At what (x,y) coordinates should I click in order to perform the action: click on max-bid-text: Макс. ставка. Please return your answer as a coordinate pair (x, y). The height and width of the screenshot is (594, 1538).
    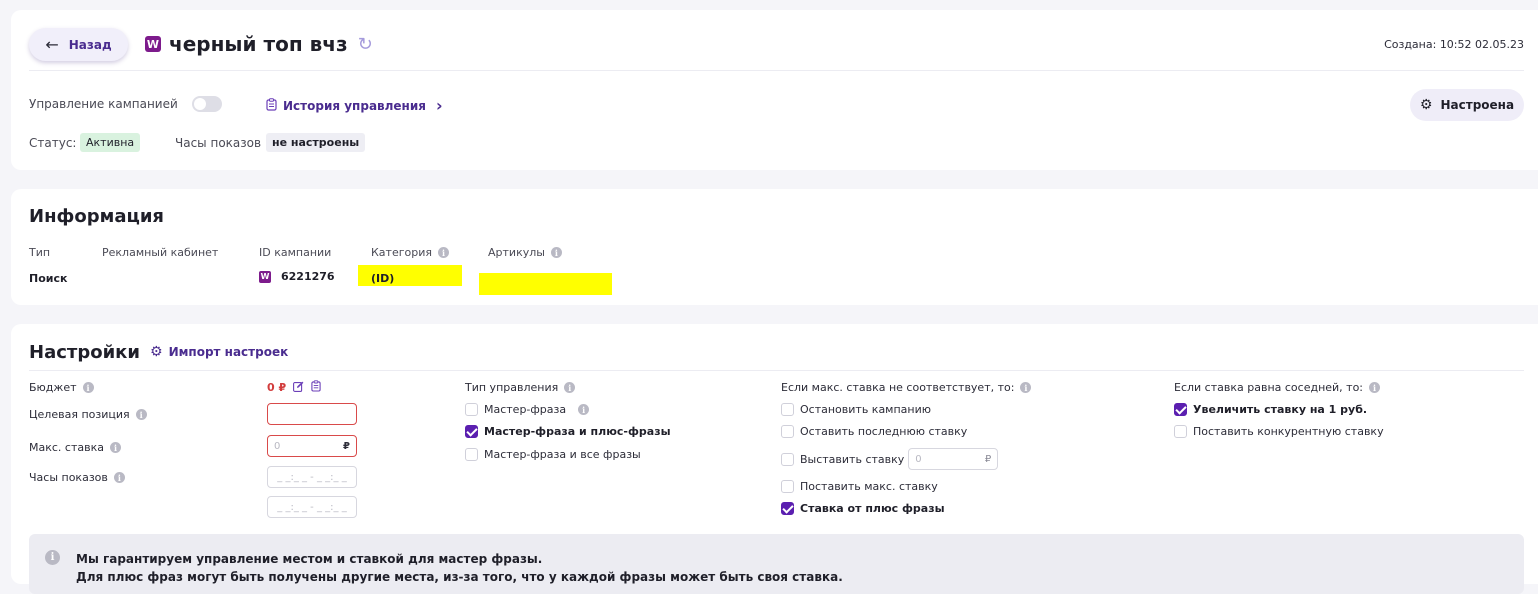
    Looking at the image, I should click on (66, 447).